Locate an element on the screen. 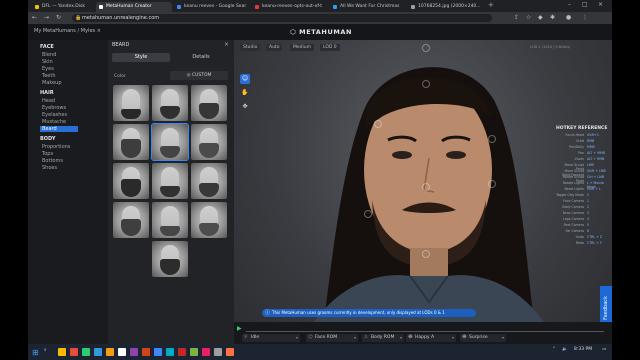  bookmark-star-icon: ☆ is located at coordinates (528, 17).